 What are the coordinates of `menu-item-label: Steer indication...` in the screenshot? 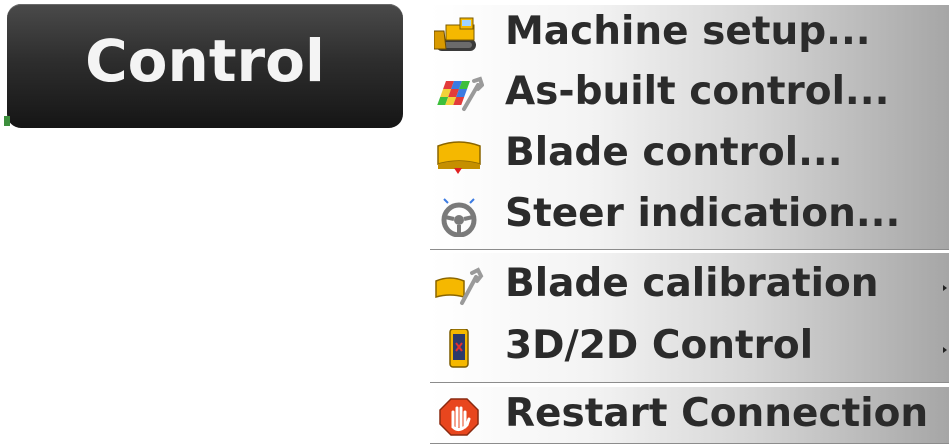 It's located at (703, 213).